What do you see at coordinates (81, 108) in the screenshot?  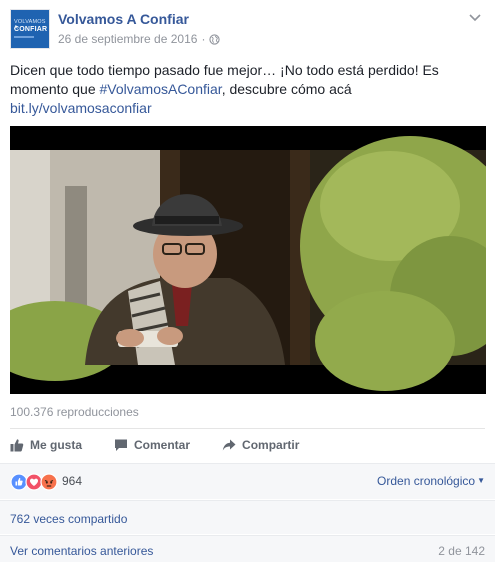 I see `post-url-link: bit.ly/volvamosaconfiar` at bounding box center [81, 108].